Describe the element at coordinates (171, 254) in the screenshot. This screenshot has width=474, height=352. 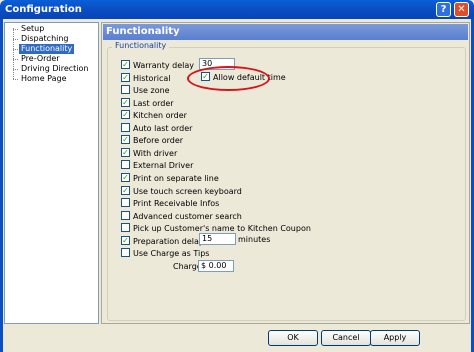
I see `use-charge-as-tips-label: Use Charge as Tips` at that location.